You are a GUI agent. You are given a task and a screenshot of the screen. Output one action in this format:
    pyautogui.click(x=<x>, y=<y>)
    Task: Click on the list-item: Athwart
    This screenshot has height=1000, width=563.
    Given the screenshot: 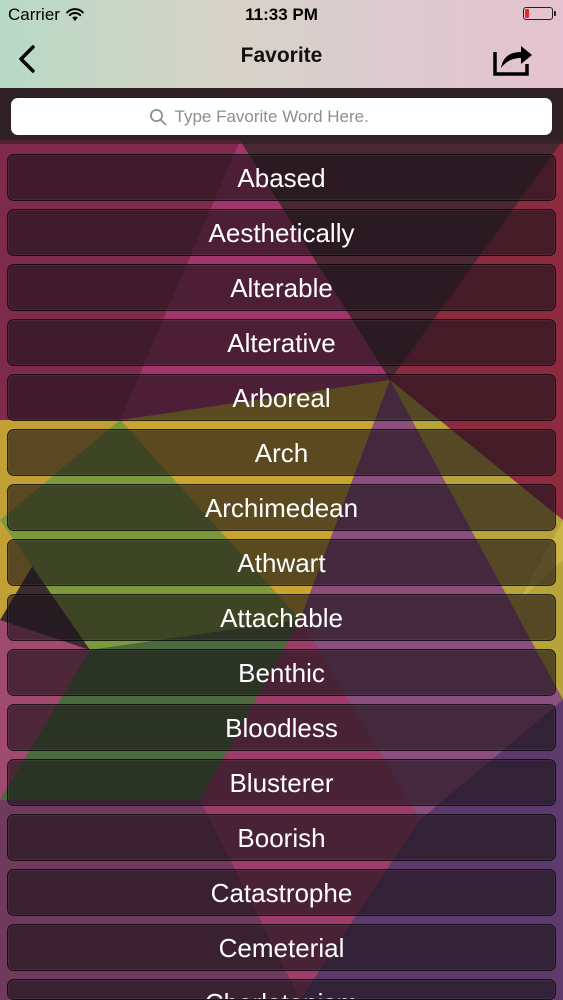 What is the action you would take?
    pyautogui.click(x=281, y=562)
    